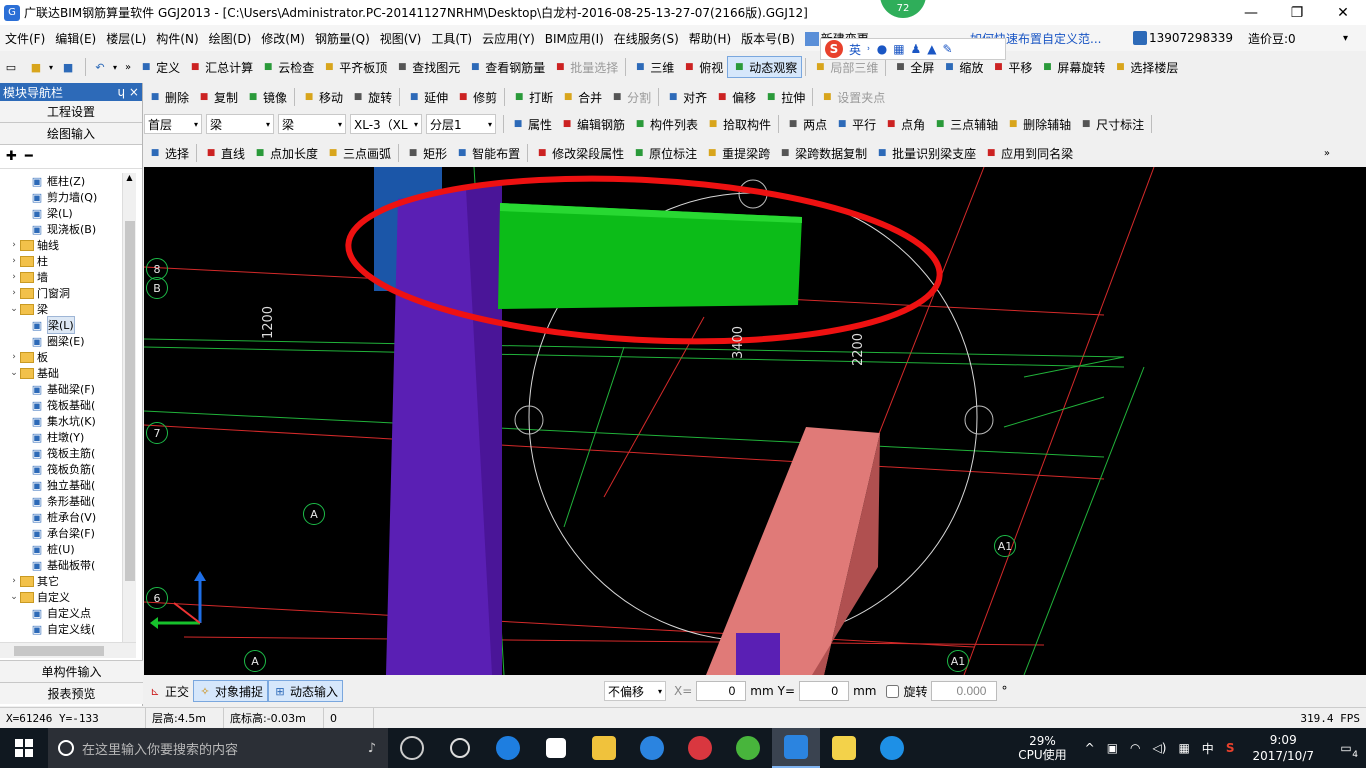  I want to click on tree-item: ▣ 基础板带(, so click(61, 565).